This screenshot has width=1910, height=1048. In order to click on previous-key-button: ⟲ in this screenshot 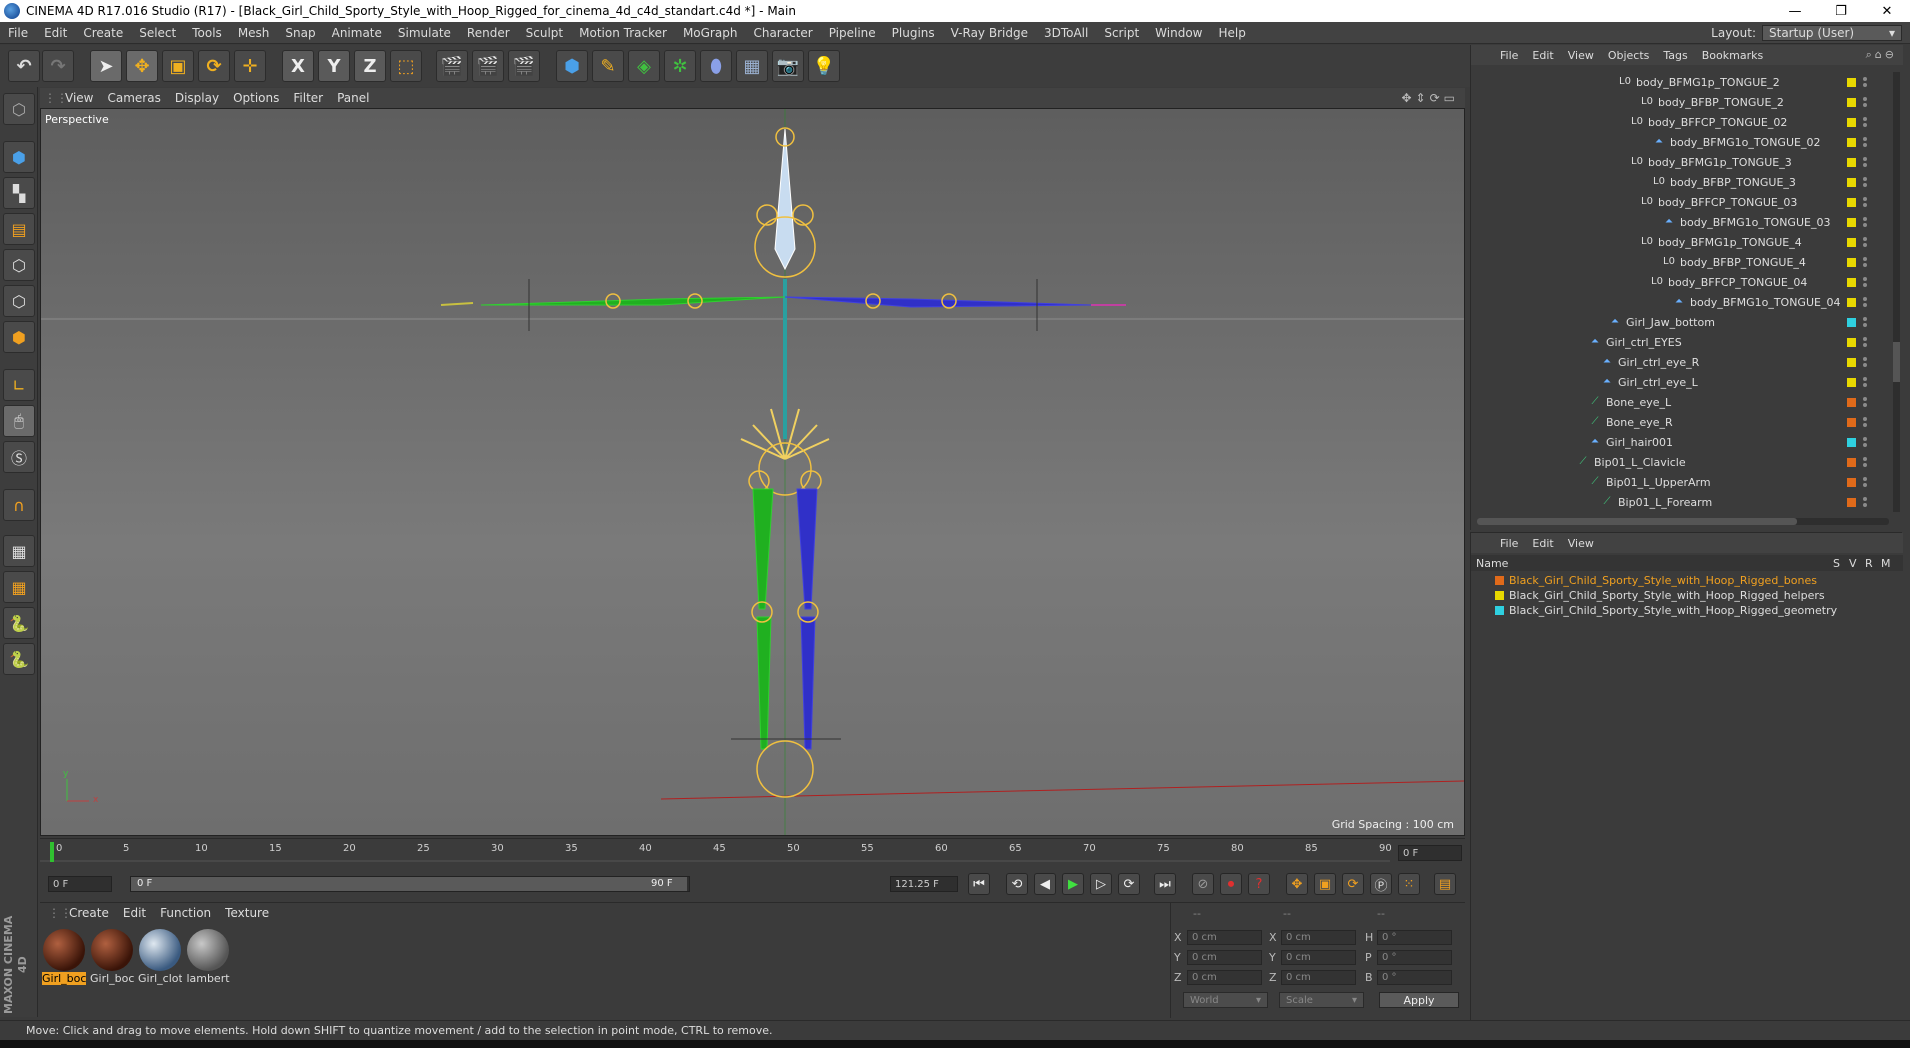, I will do `click(1017, 884)`.